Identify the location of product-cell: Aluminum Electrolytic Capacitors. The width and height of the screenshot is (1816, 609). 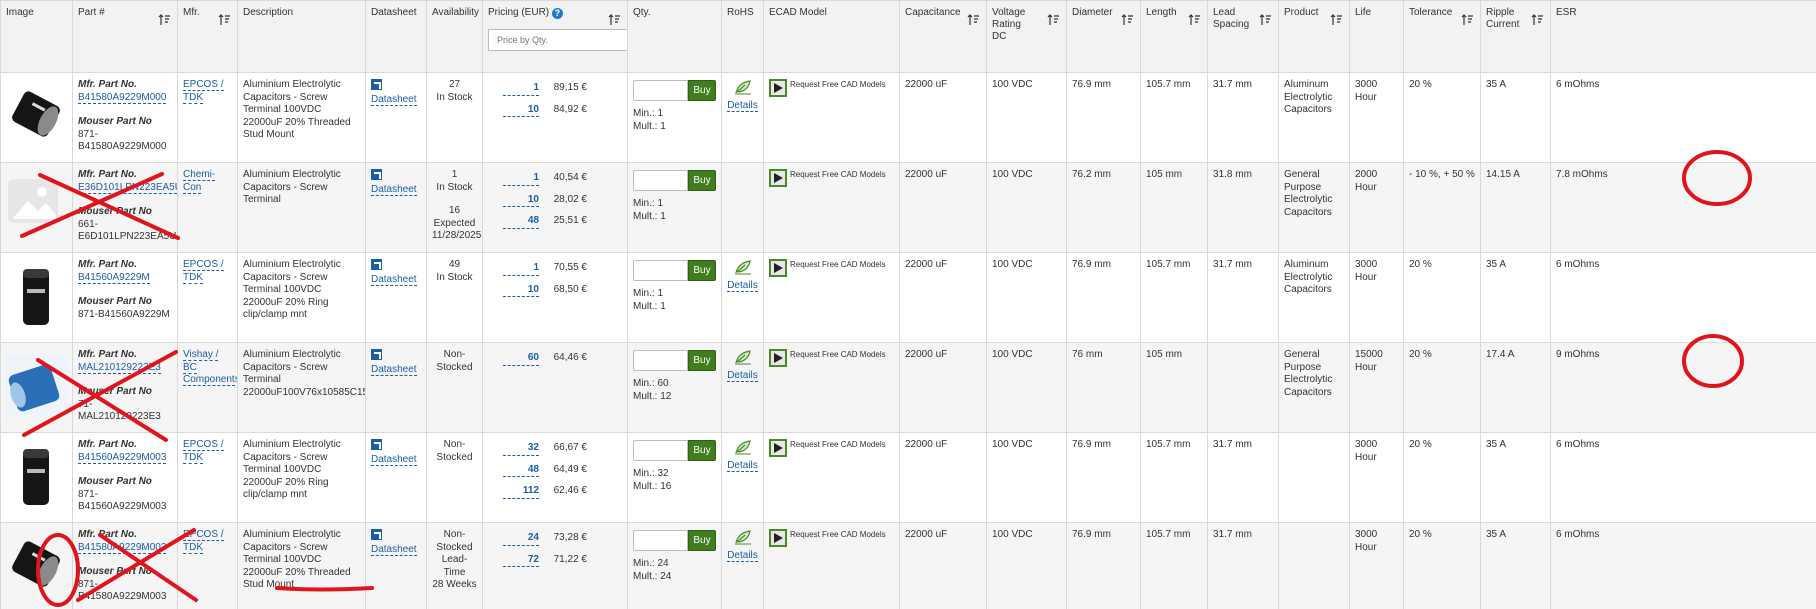
(1314, 117).